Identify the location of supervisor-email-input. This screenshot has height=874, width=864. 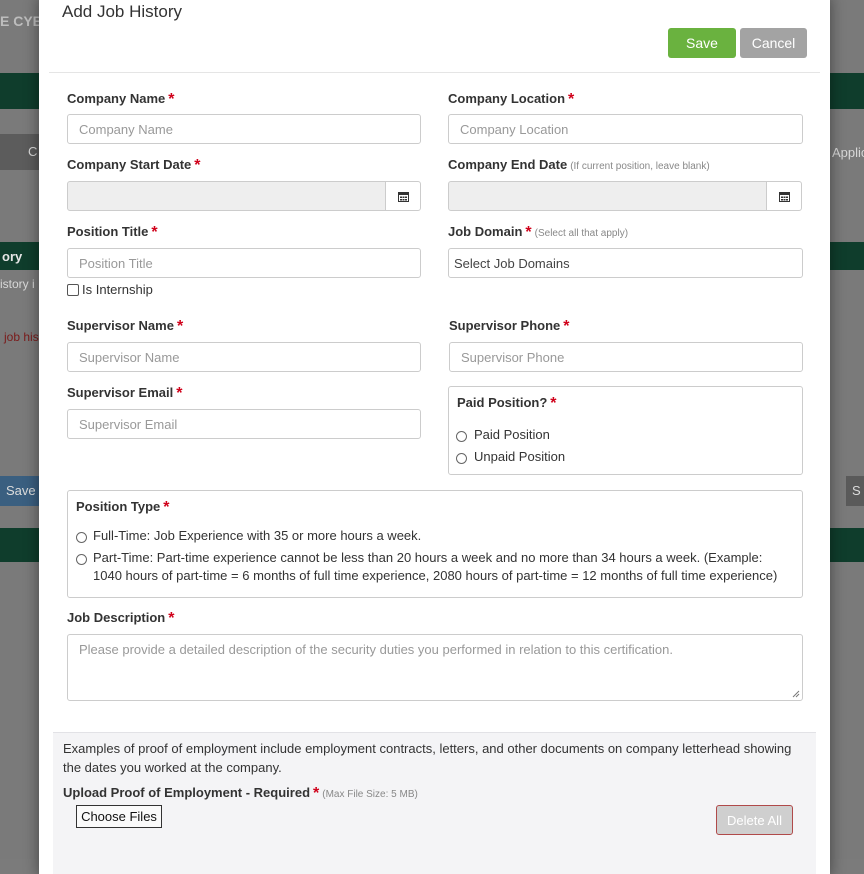
(244, 424).